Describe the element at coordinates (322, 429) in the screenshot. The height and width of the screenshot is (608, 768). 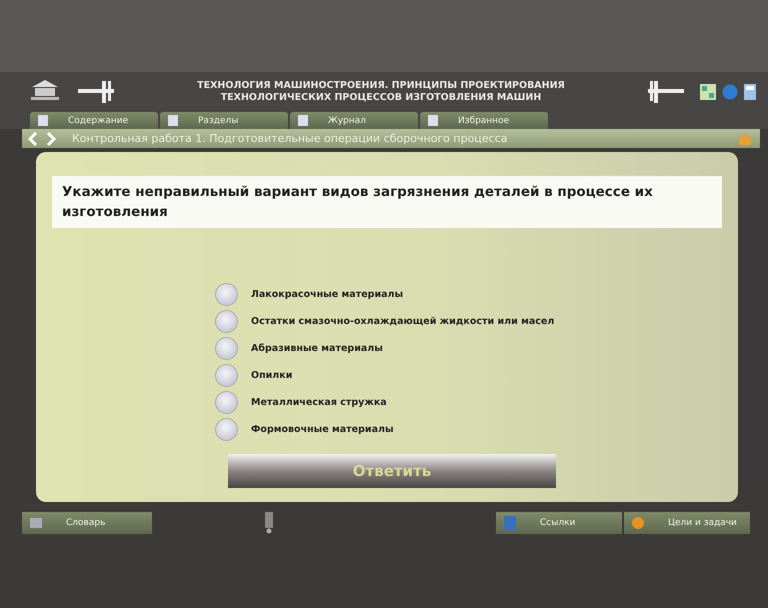
I see `option-label: Формовочные материалы` at that location.